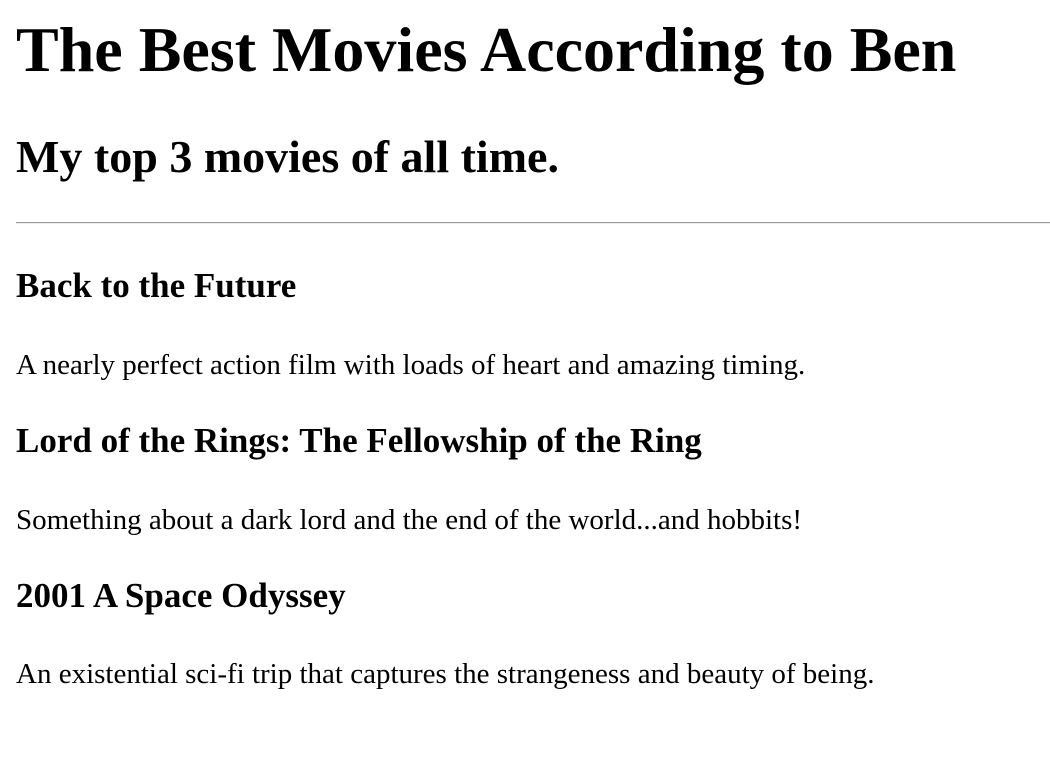 Image resolution: width=1050 pixels, height=758 pixels. Describe the element at coordinates (287, 156) in the screenshot. I see `page-subtitle: My top 3 movies of all time.` at that location.